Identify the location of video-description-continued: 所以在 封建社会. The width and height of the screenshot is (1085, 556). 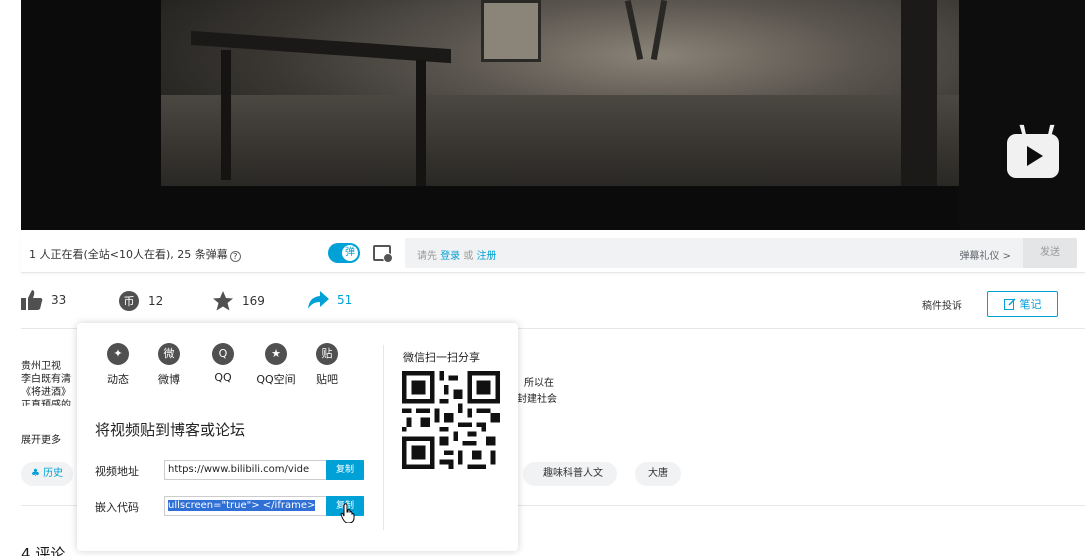
(537, 391).